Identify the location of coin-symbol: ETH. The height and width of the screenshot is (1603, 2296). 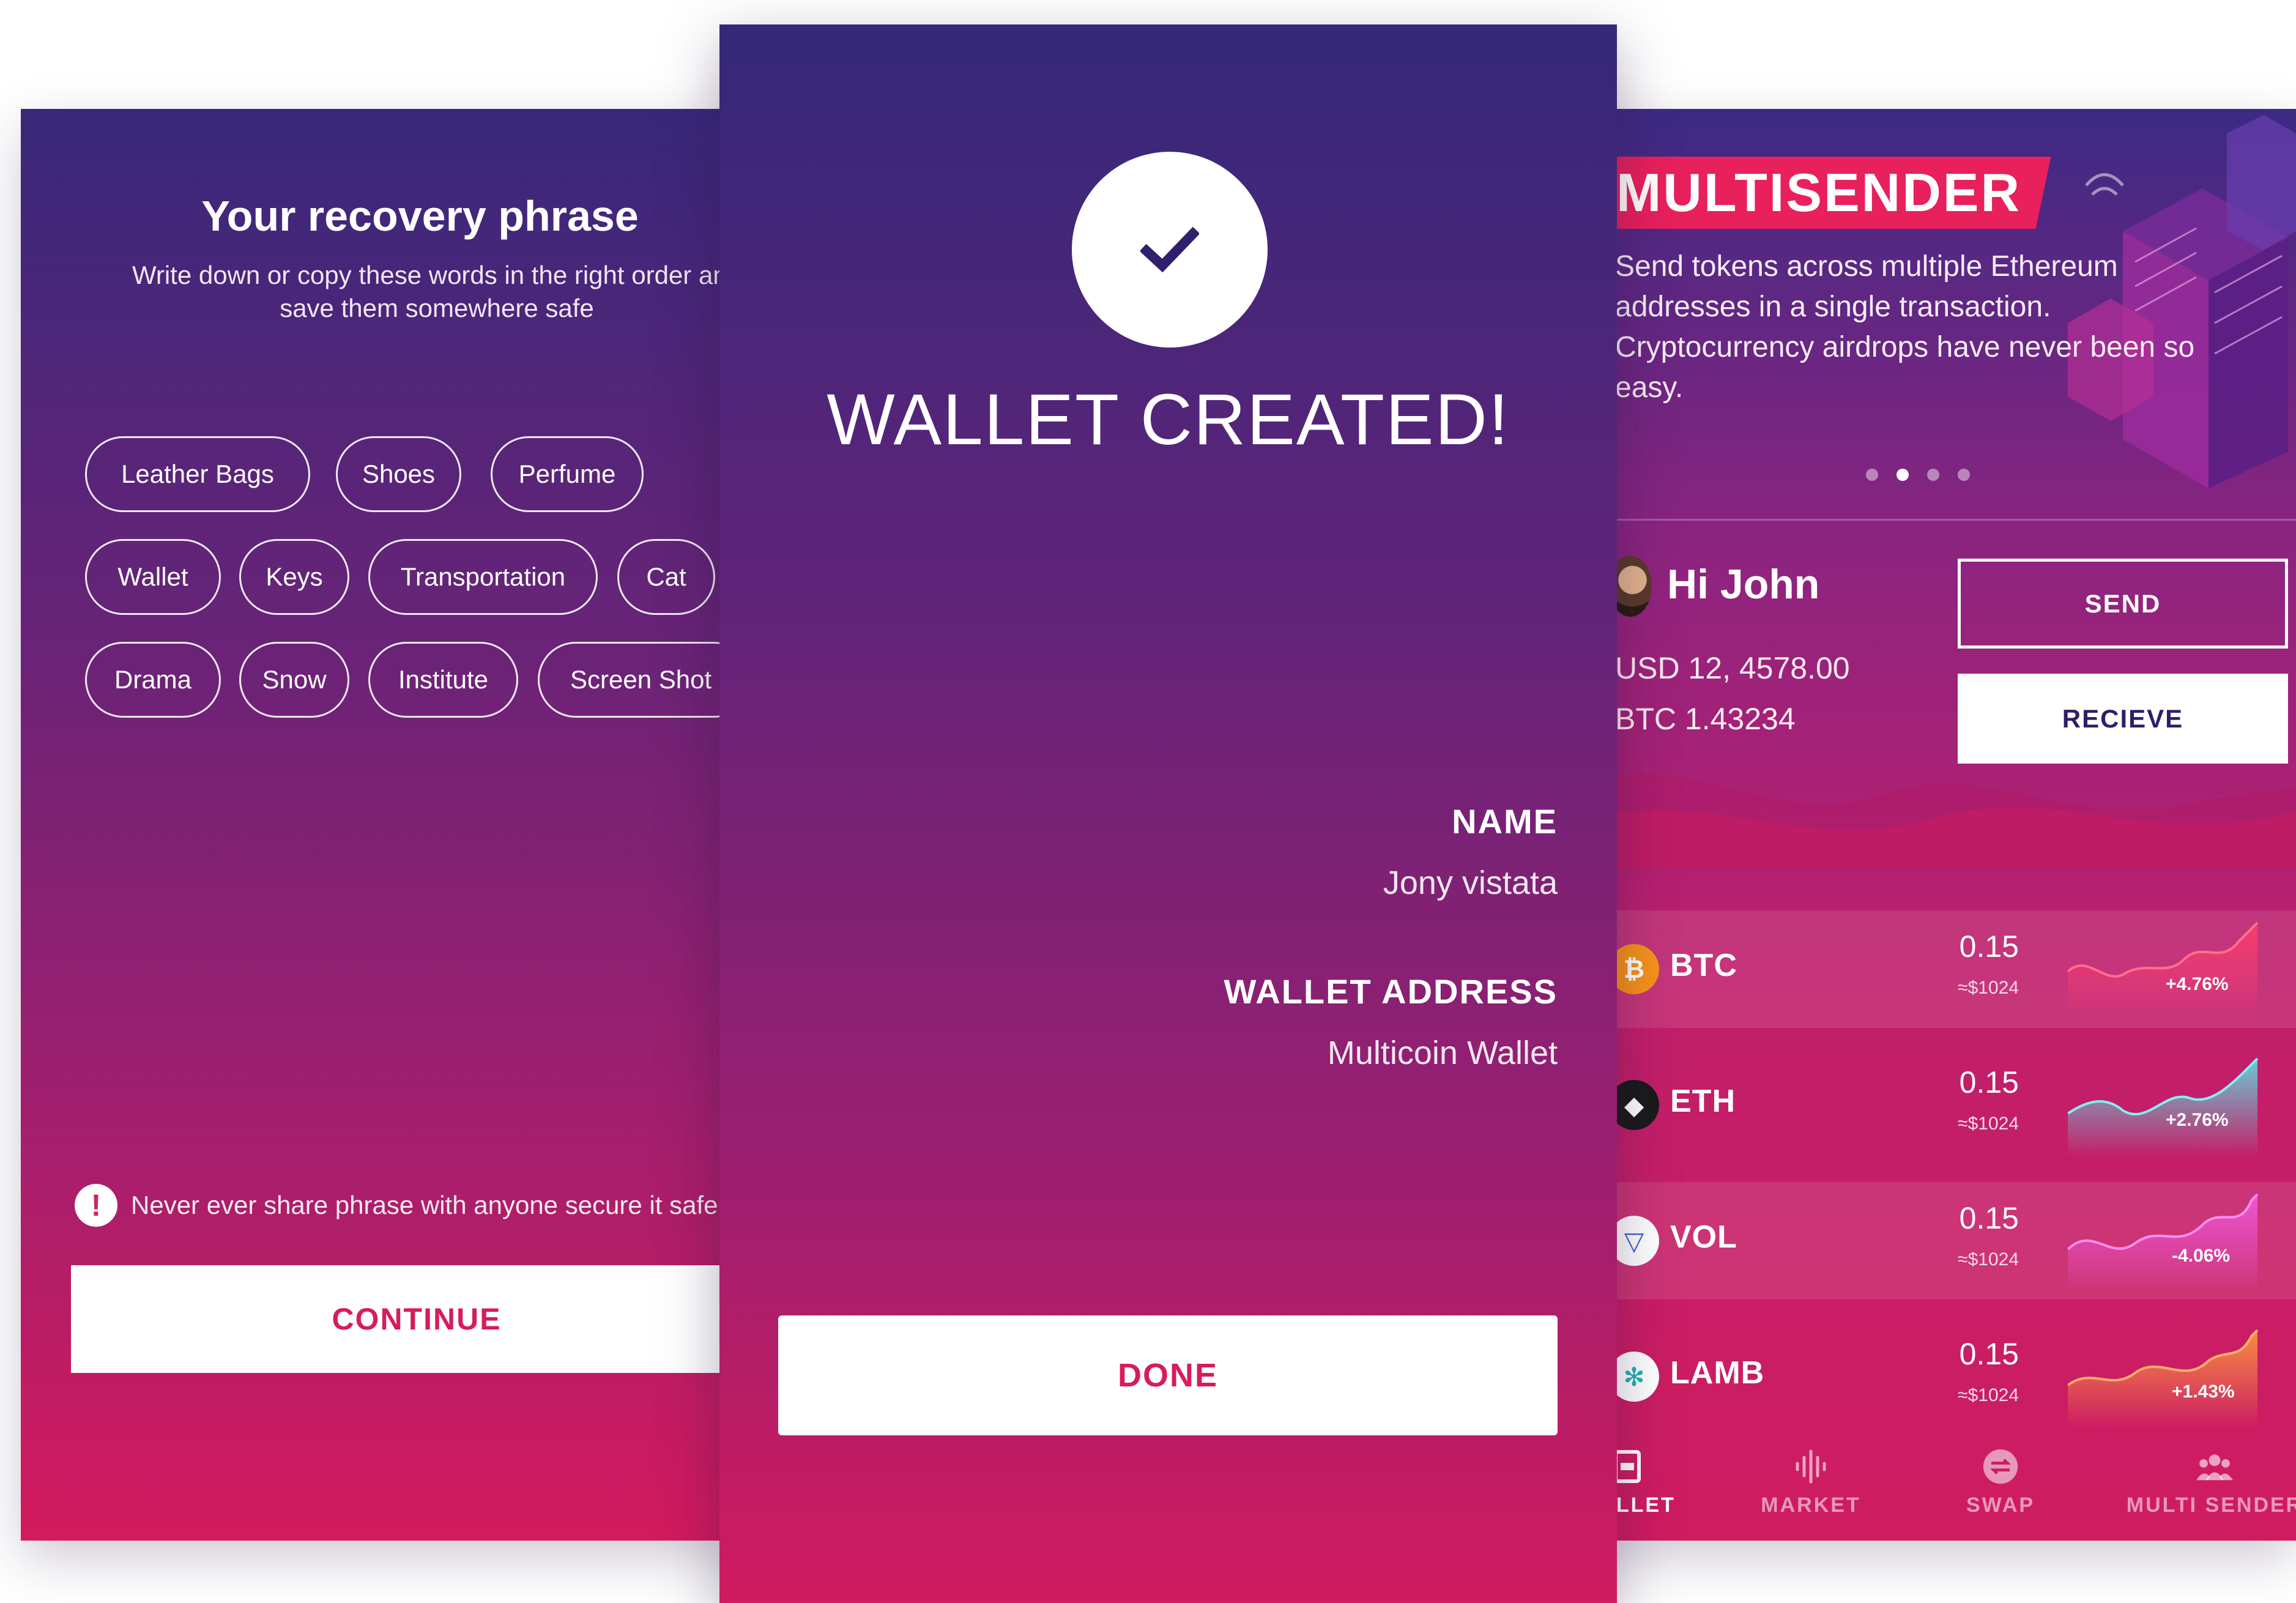
(1703, 1101).